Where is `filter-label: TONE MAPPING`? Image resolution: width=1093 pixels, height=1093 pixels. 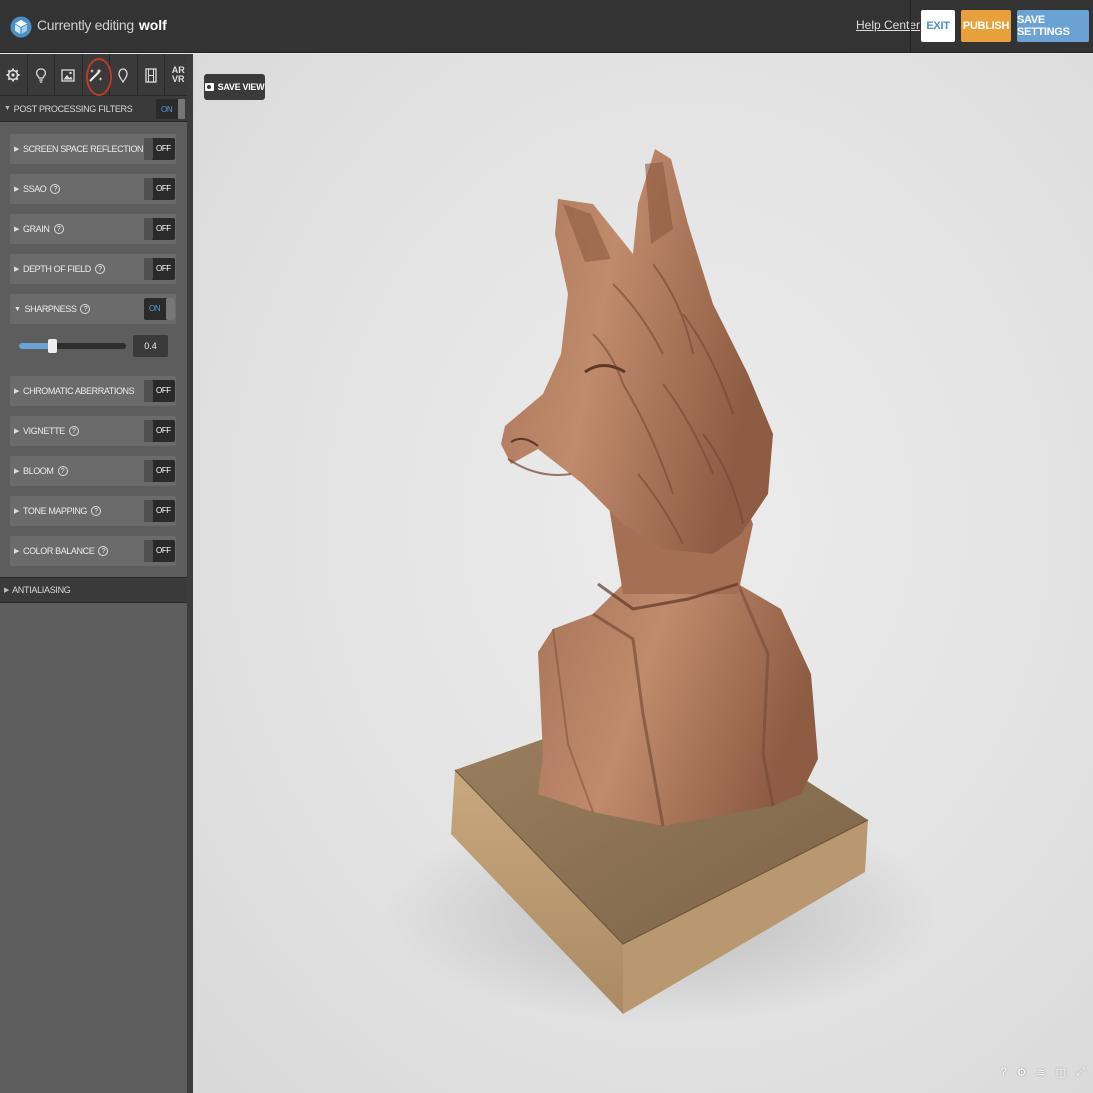
filter-label: TONE MAPPING is located at coordinates (55, 511).